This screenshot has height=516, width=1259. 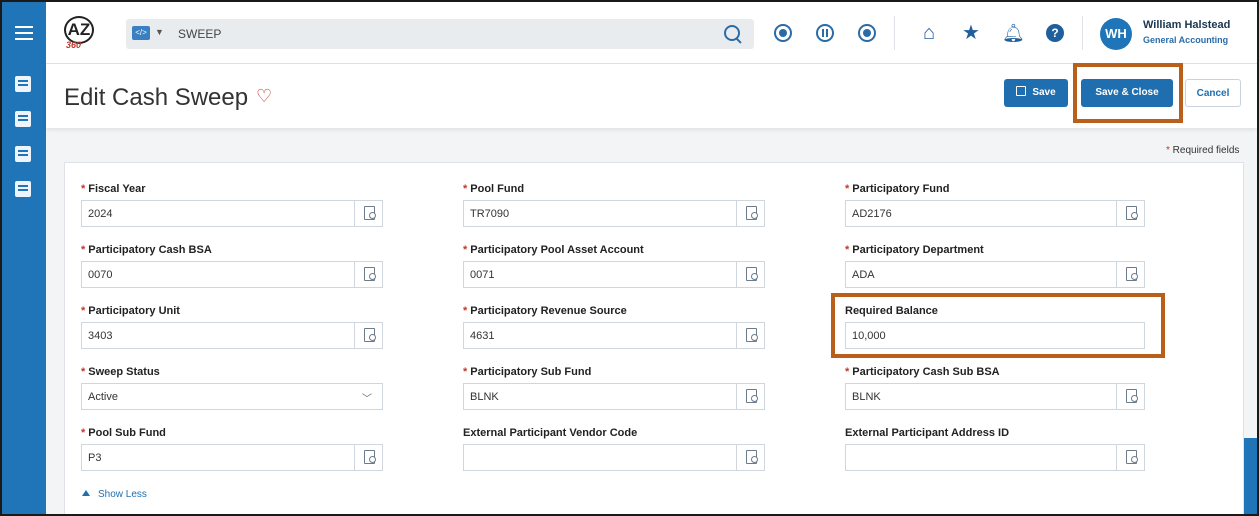 I want to click on reports-icon, so click(x=23, y=189).